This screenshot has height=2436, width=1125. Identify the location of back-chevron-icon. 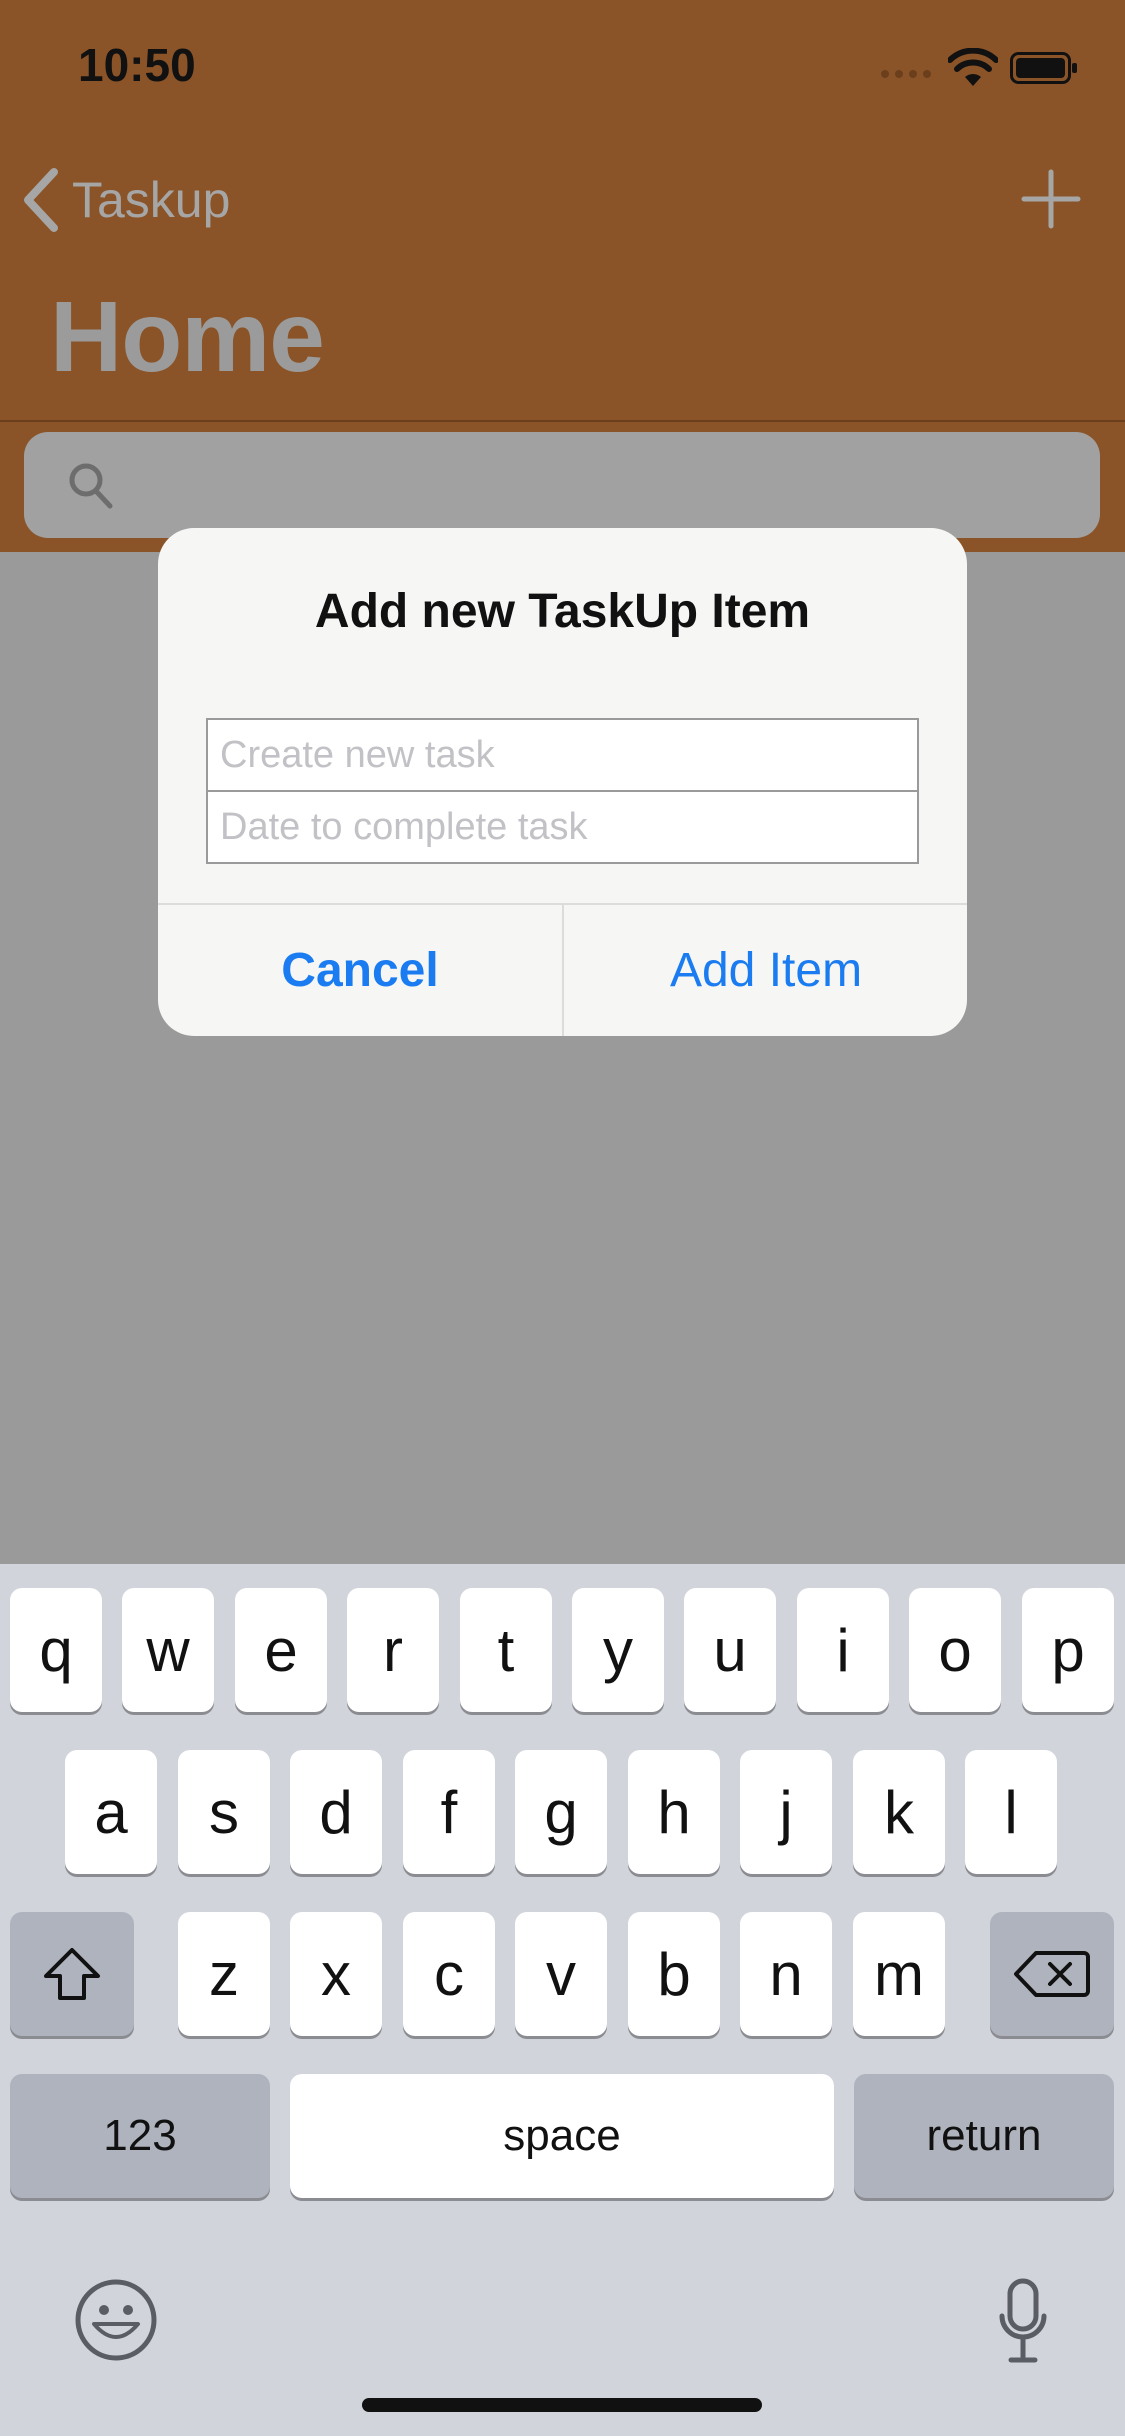
(41, 200).